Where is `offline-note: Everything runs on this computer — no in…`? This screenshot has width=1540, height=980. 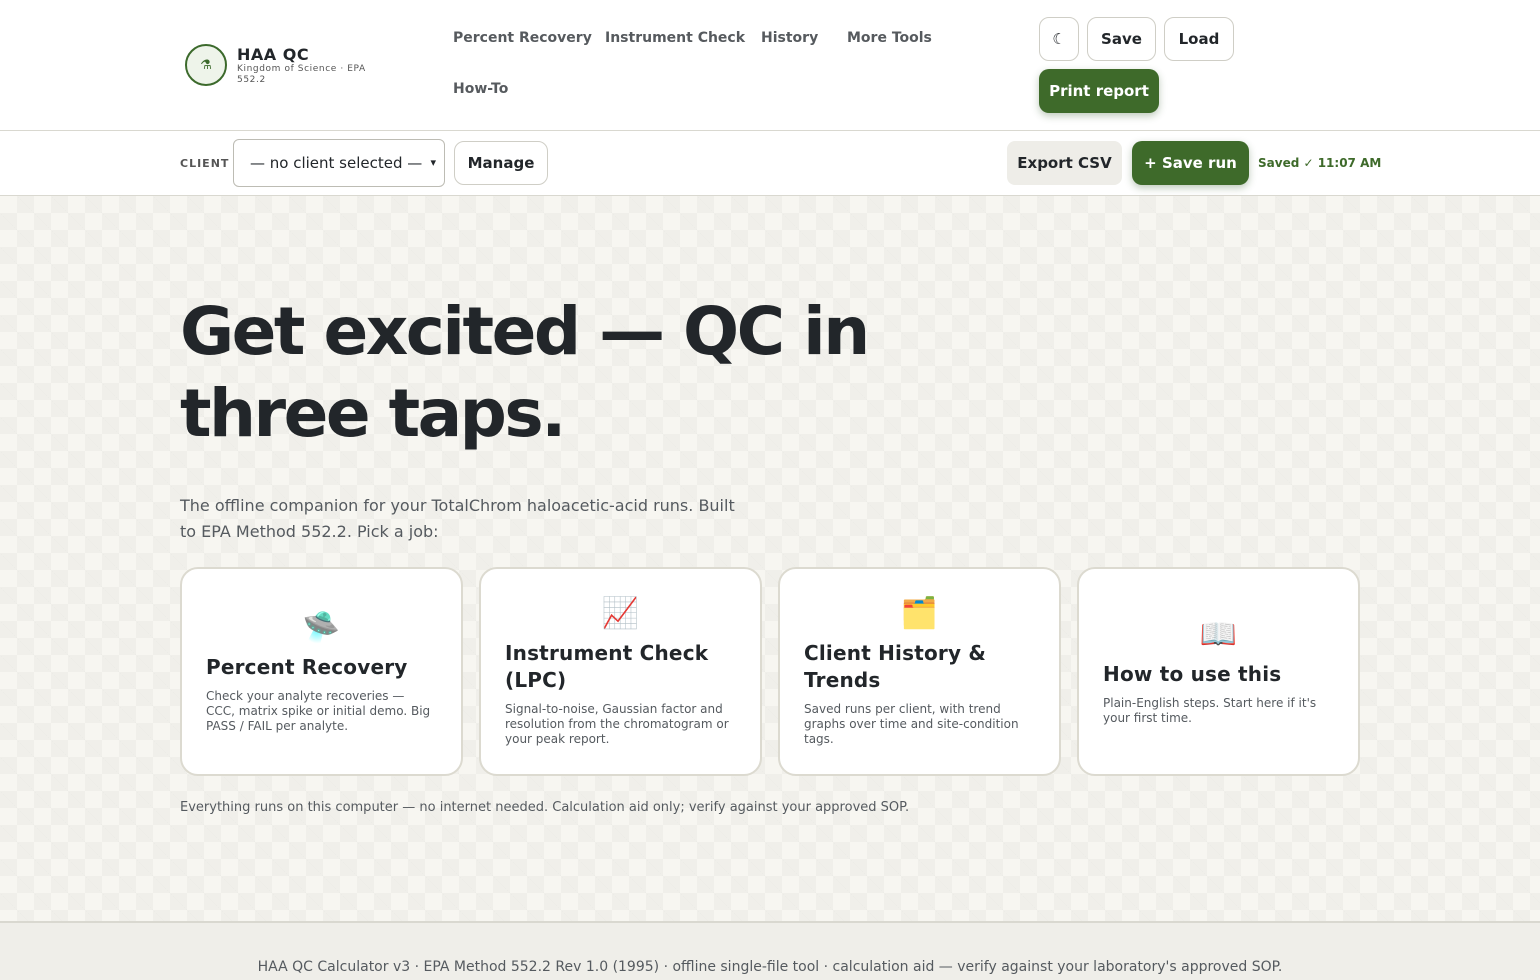 offline-note: Everything runs on this computer — no in… is located at coordinates (545, 807).